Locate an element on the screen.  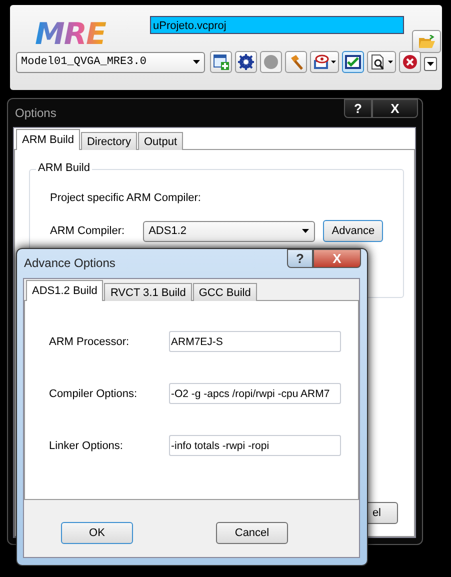
tab: Output is located at coordinates (161, 141).